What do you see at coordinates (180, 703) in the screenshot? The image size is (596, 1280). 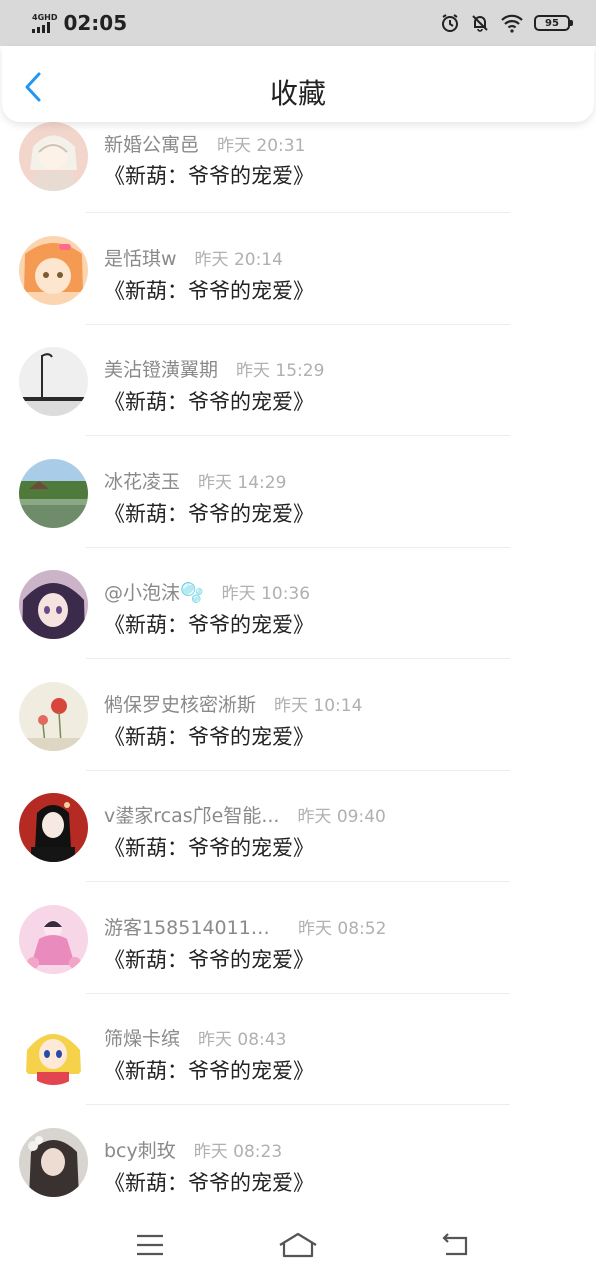 I see `user-name: 鸺保罗史核密淅斯` at bounding box center [180, 703].